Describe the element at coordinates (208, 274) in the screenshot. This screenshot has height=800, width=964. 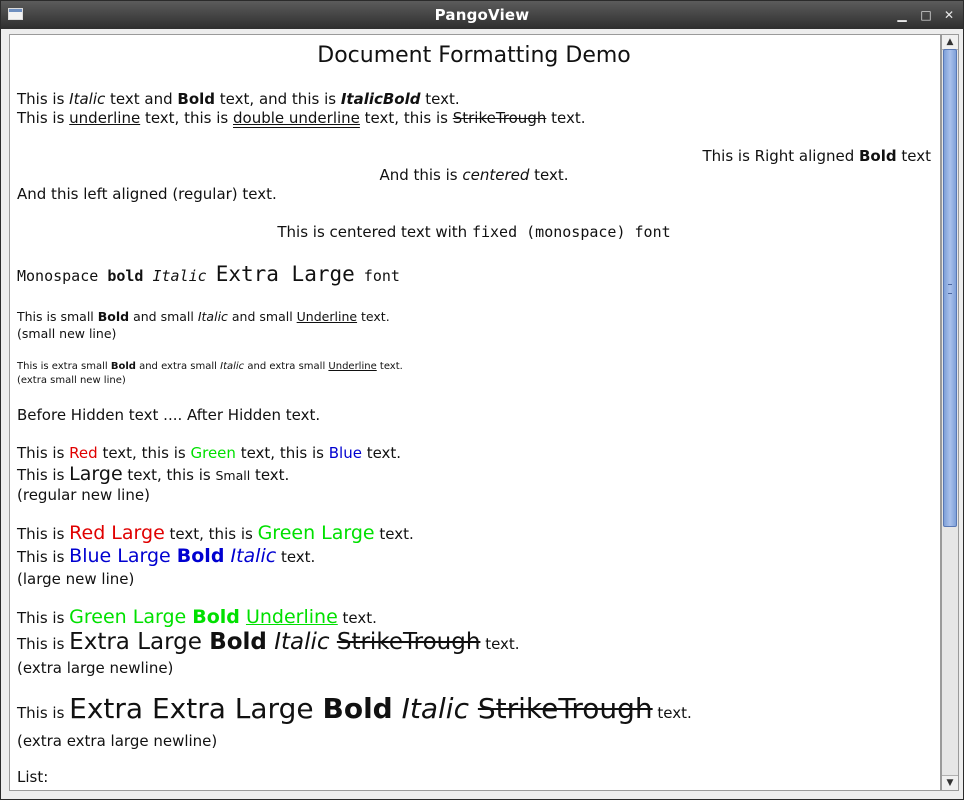
I see `line-monospace: Monospace bold Italic Extra Large font` at that location.